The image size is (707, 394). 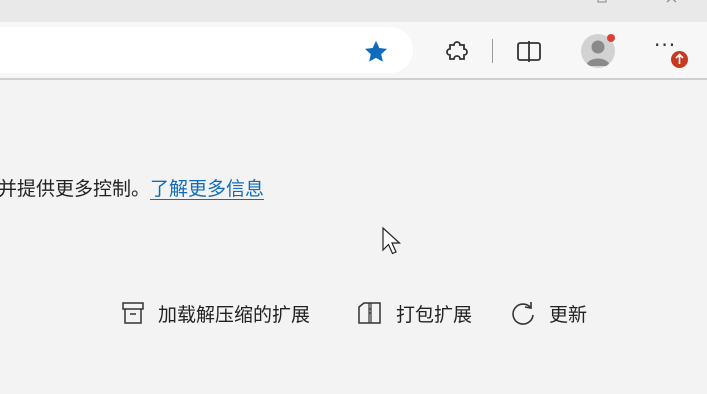 I want to click on split-screen-icon, so click(x=529, y=51).